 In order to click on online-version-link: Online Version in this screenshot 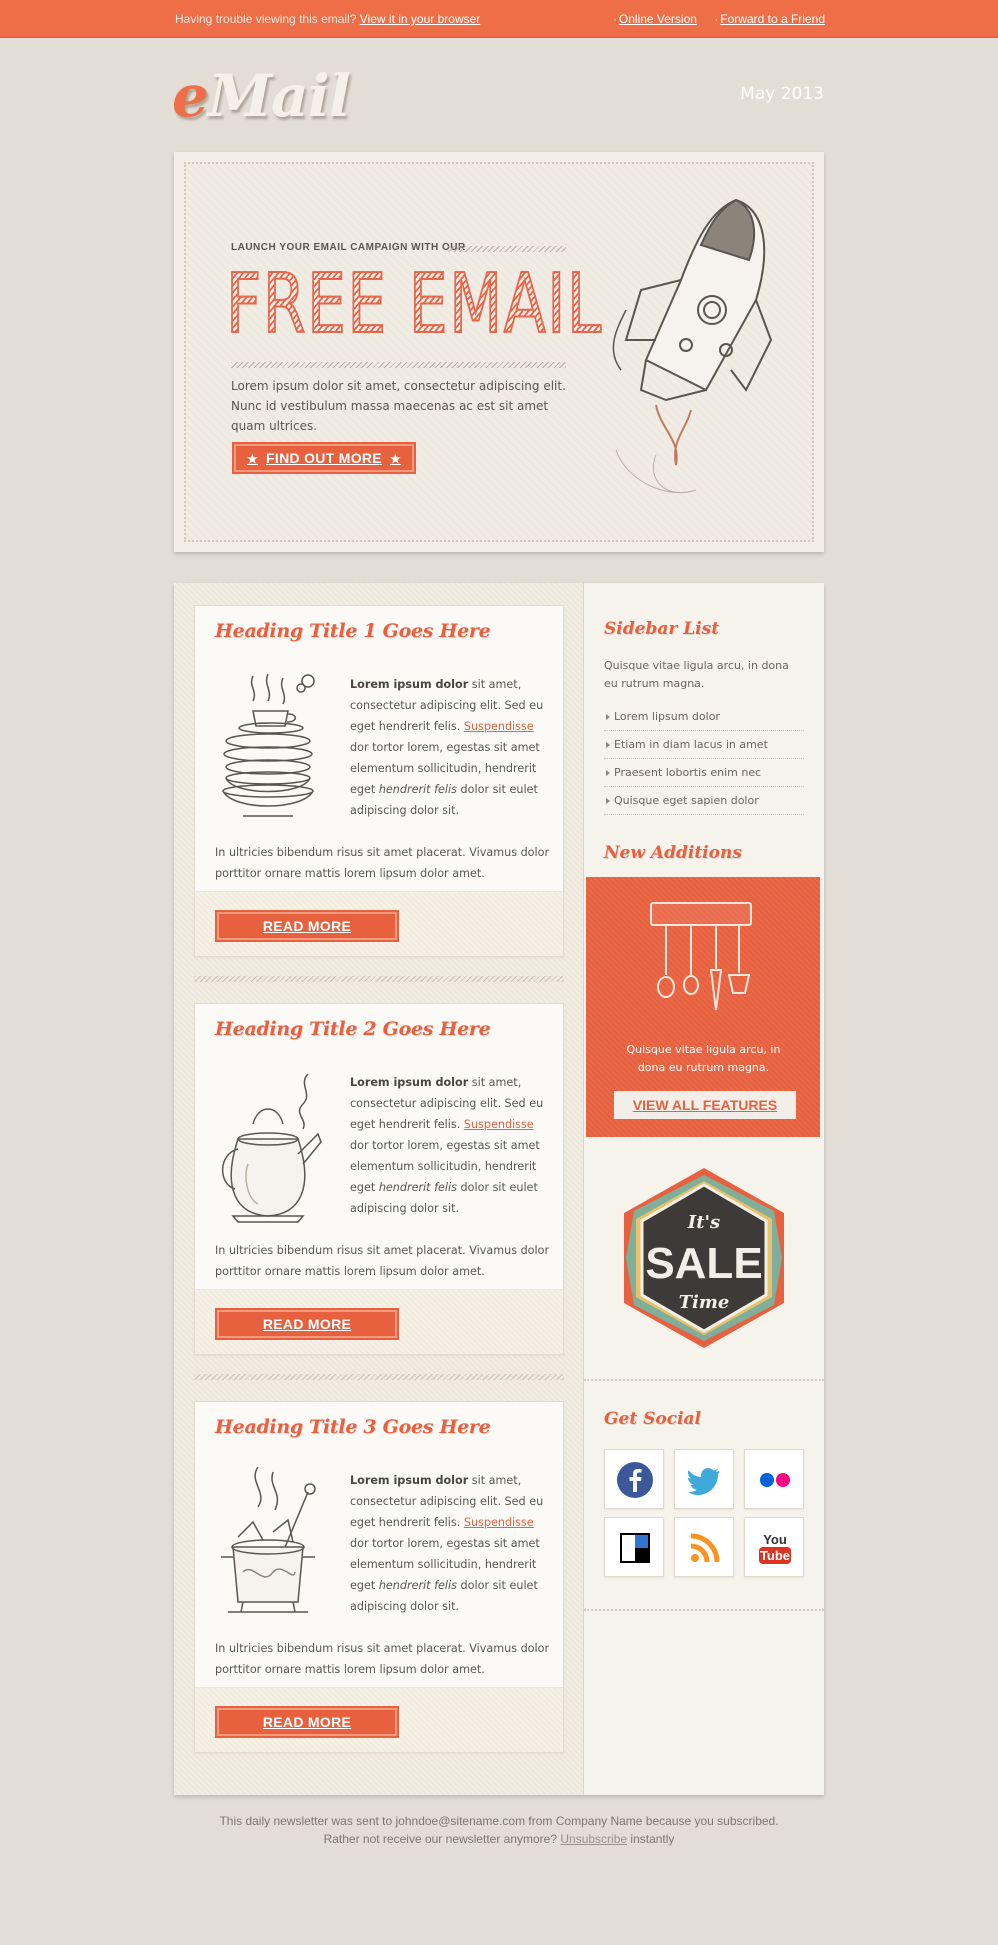, I will do `click(658, 19)`.